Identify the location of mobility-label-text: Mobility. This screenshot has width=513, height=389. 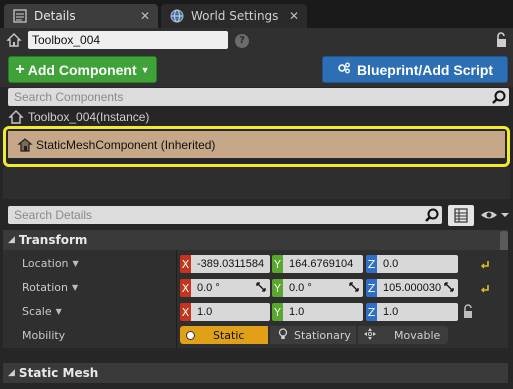
(44, 335).